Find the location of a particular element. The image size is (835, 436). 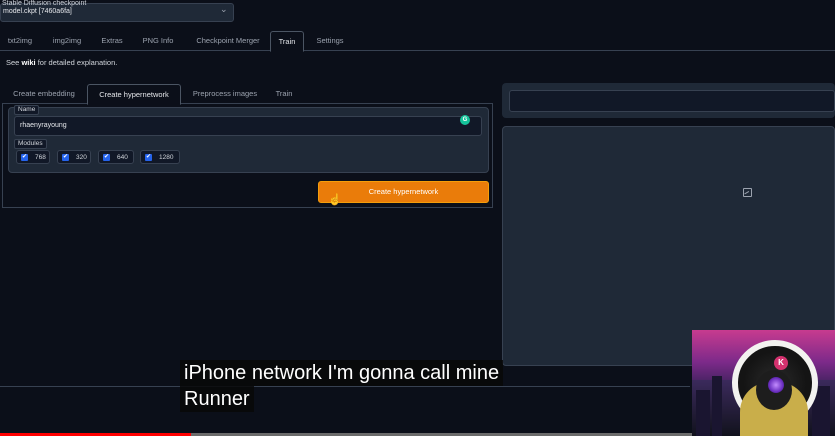

create-hypernetwork-button: Create hypernetwork is located at coordinates (403, 192).